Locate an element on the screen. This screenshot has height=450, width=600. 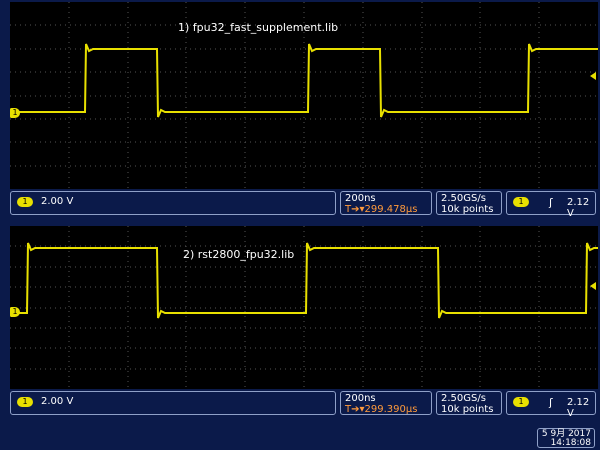
trigger-box-1: 1 ʃ 2.12 V is located at coordinates (551, 205).